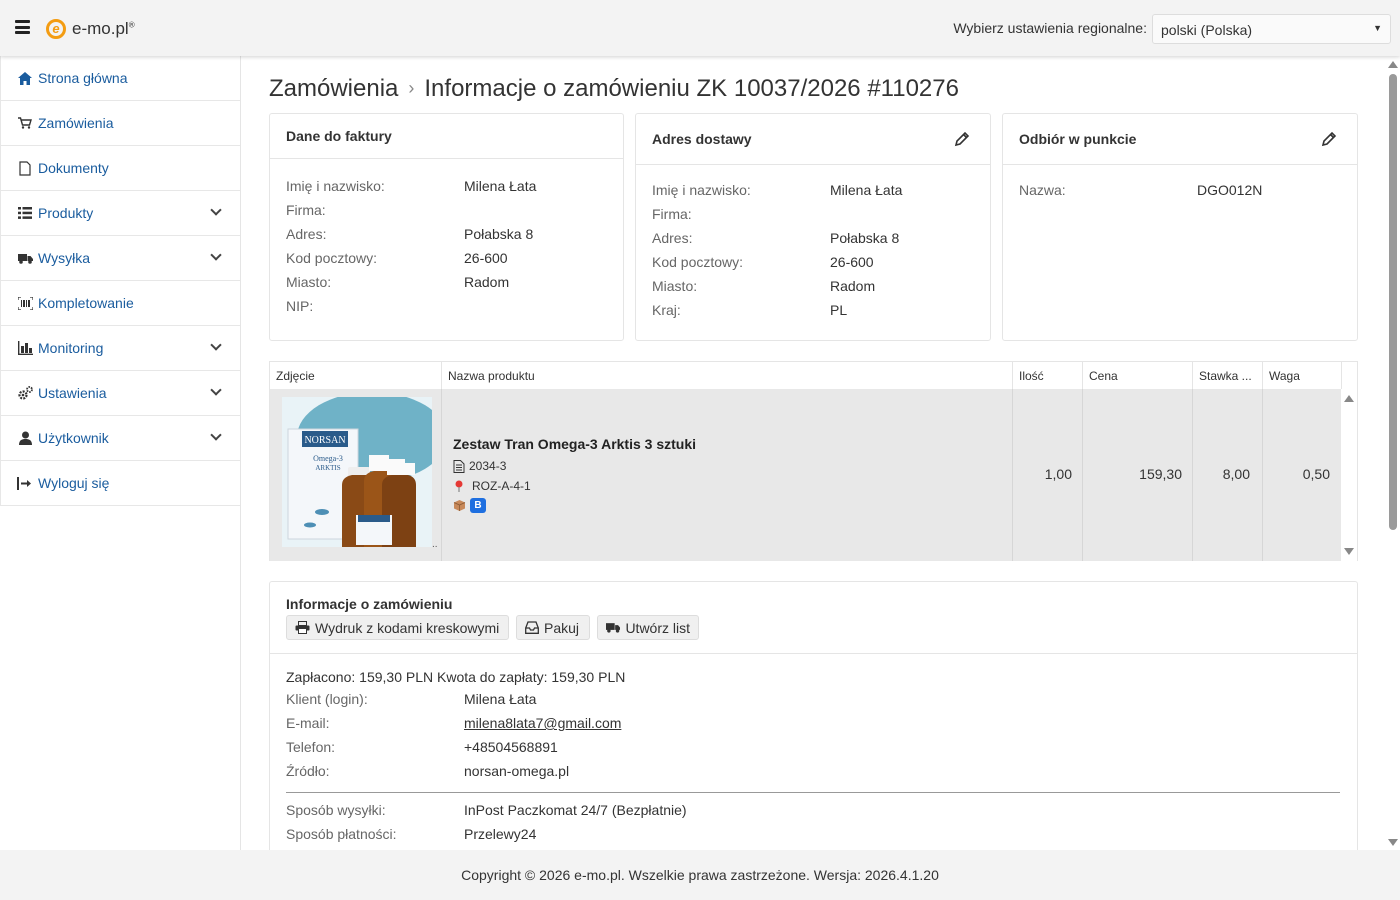 This screenshot has width=1400, height=900. Describe the element at coordinates (813, 792) in the screenshot. I see `divider` at that location.